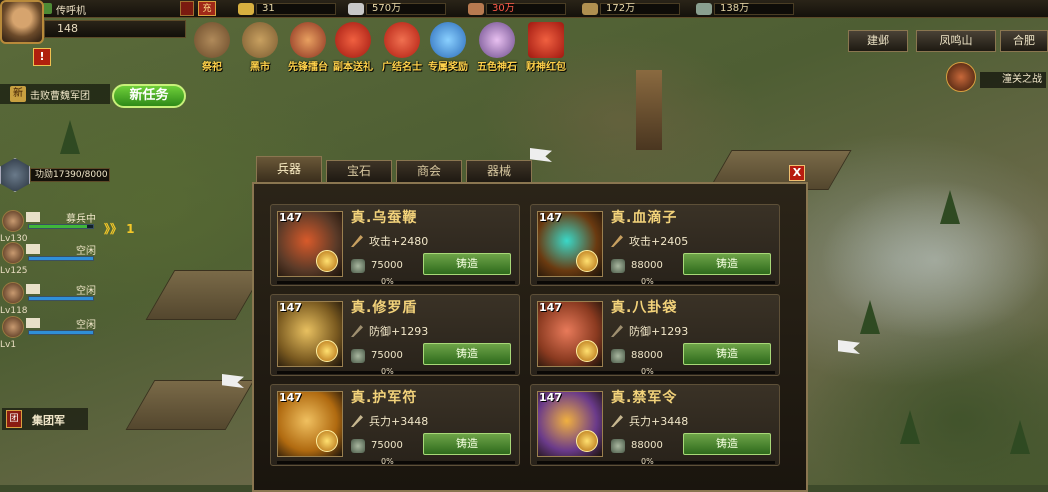 The width and height of the screenshot is (1048, 492). I want to click on gold-icon, so click(246, 9).